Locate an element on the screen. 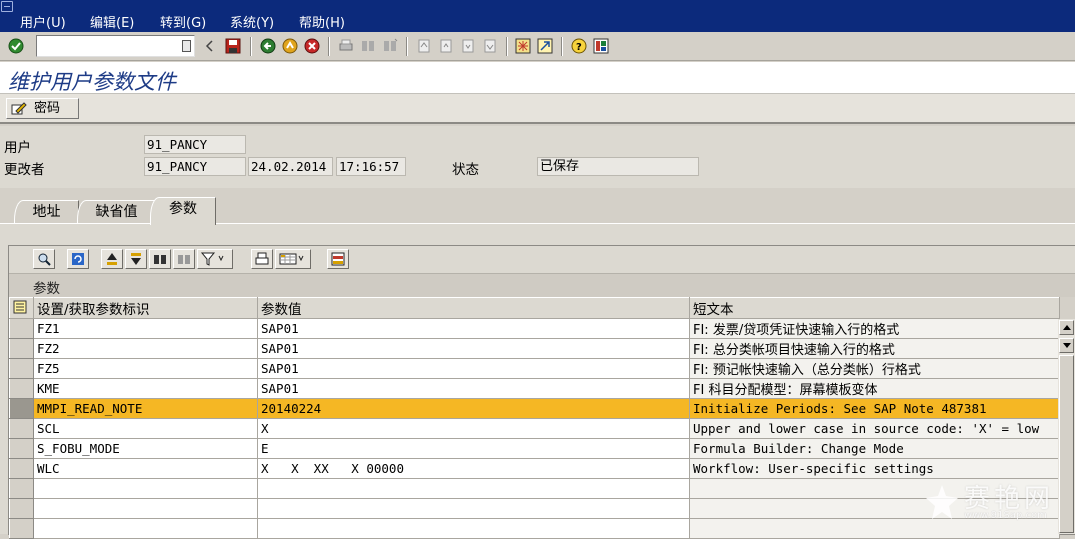 The width and height of the screenshot is (1075, 539). cell-parameter-id: SCL is located at coordinates (145, 428).